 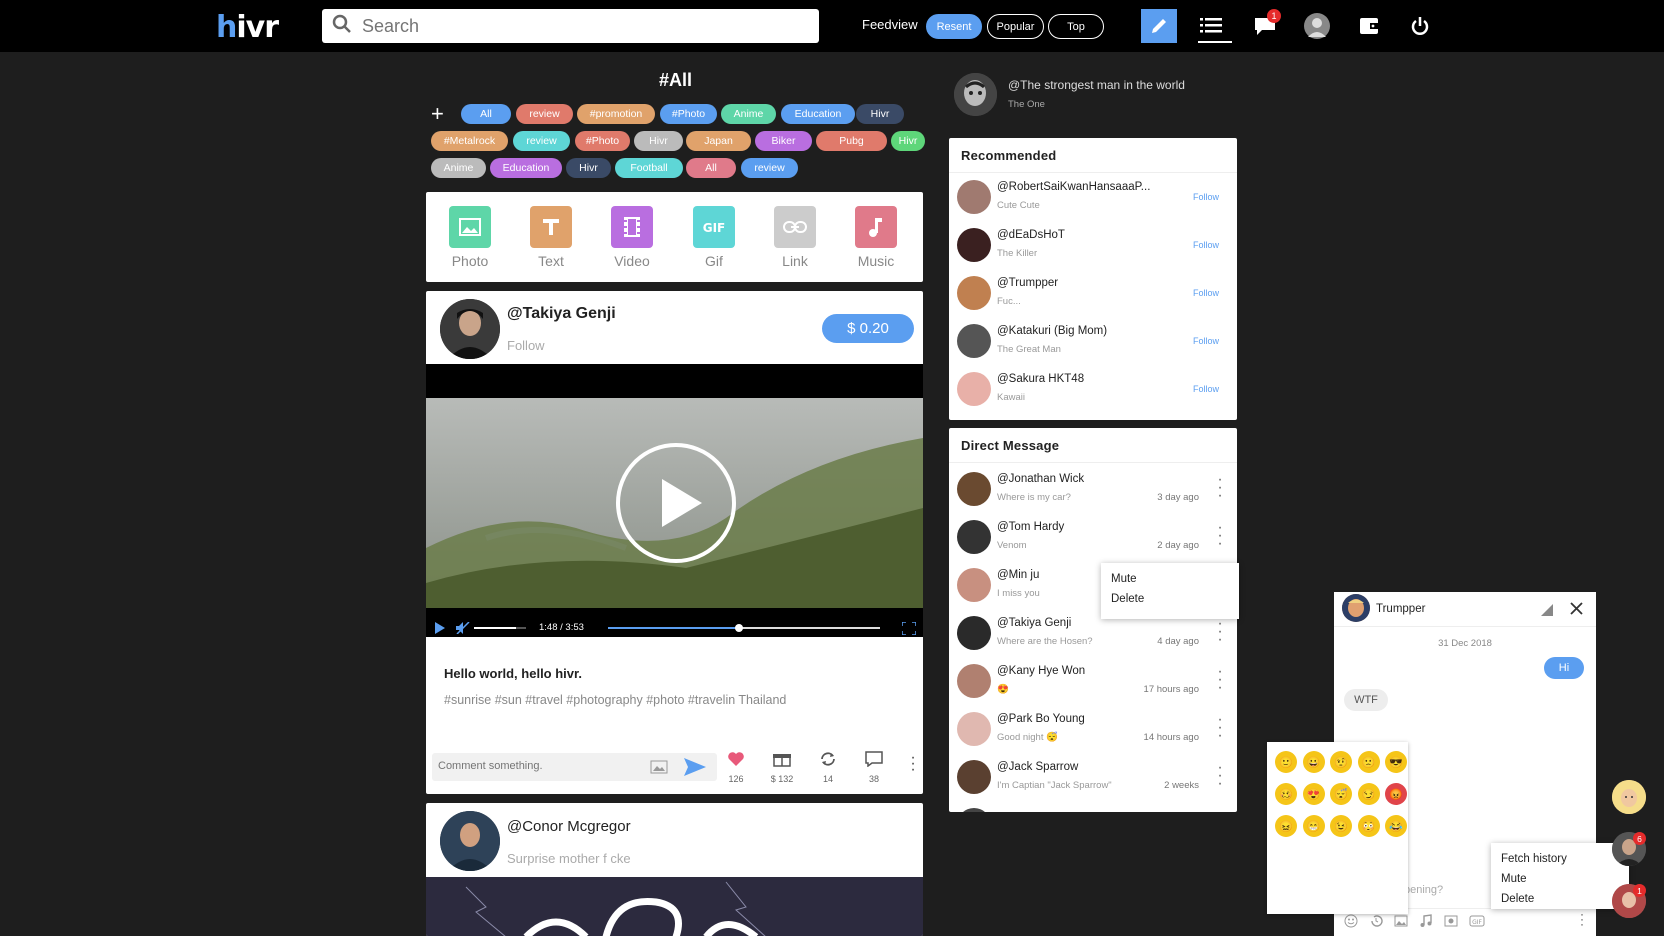 I want to click on user-avatar-icon, so click(x=1317, y=26).